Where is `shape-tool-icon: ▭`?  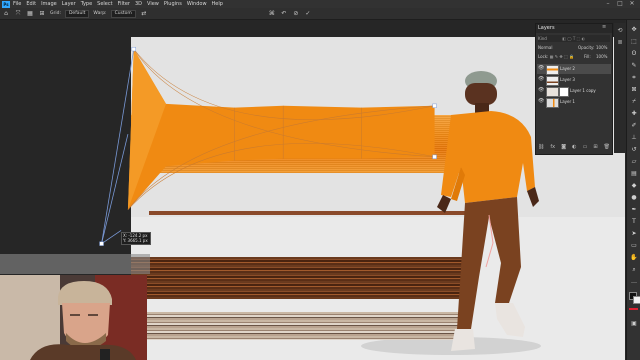
shape-tool-icon: ▭ is located at coordinates (634, 246).